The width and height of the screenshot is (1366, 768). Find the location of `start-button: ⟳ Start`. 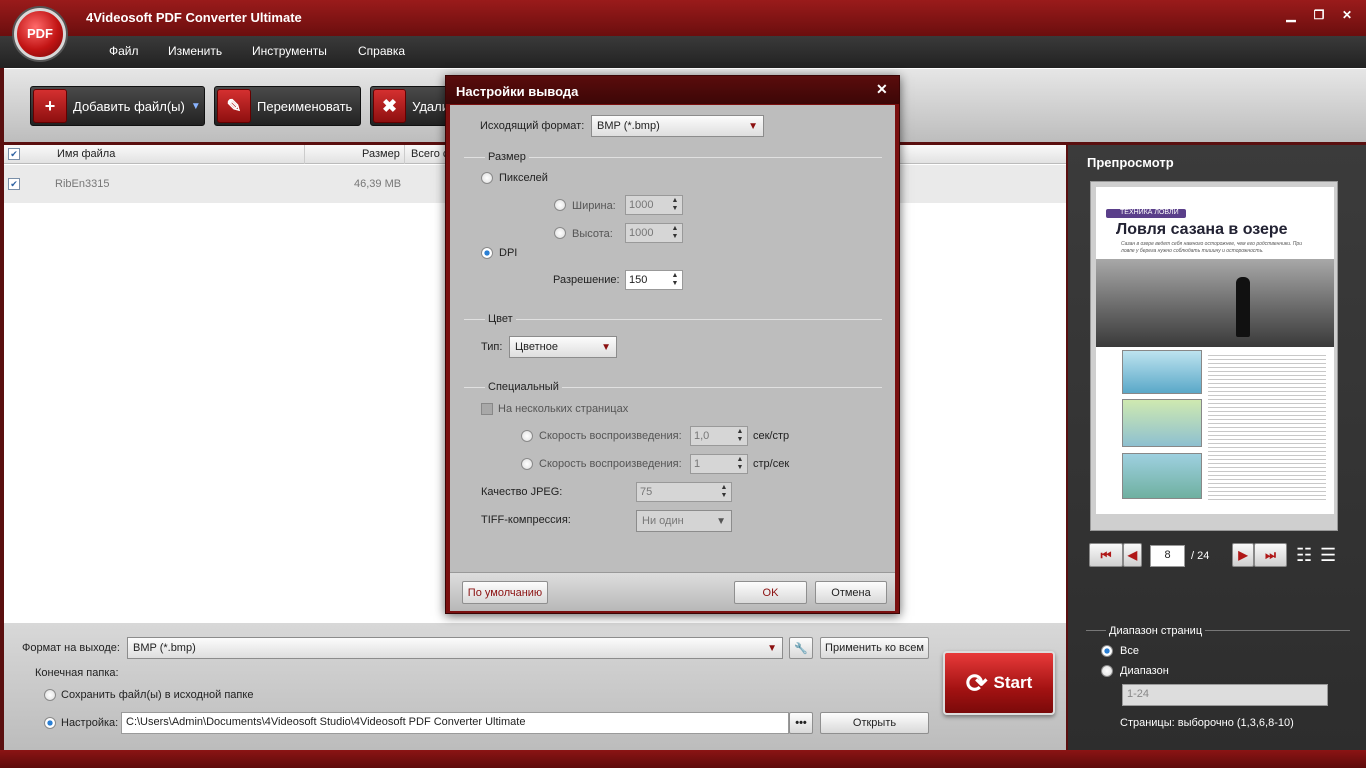

start-button: ⟳ Start is located at coordinates (999, 683).